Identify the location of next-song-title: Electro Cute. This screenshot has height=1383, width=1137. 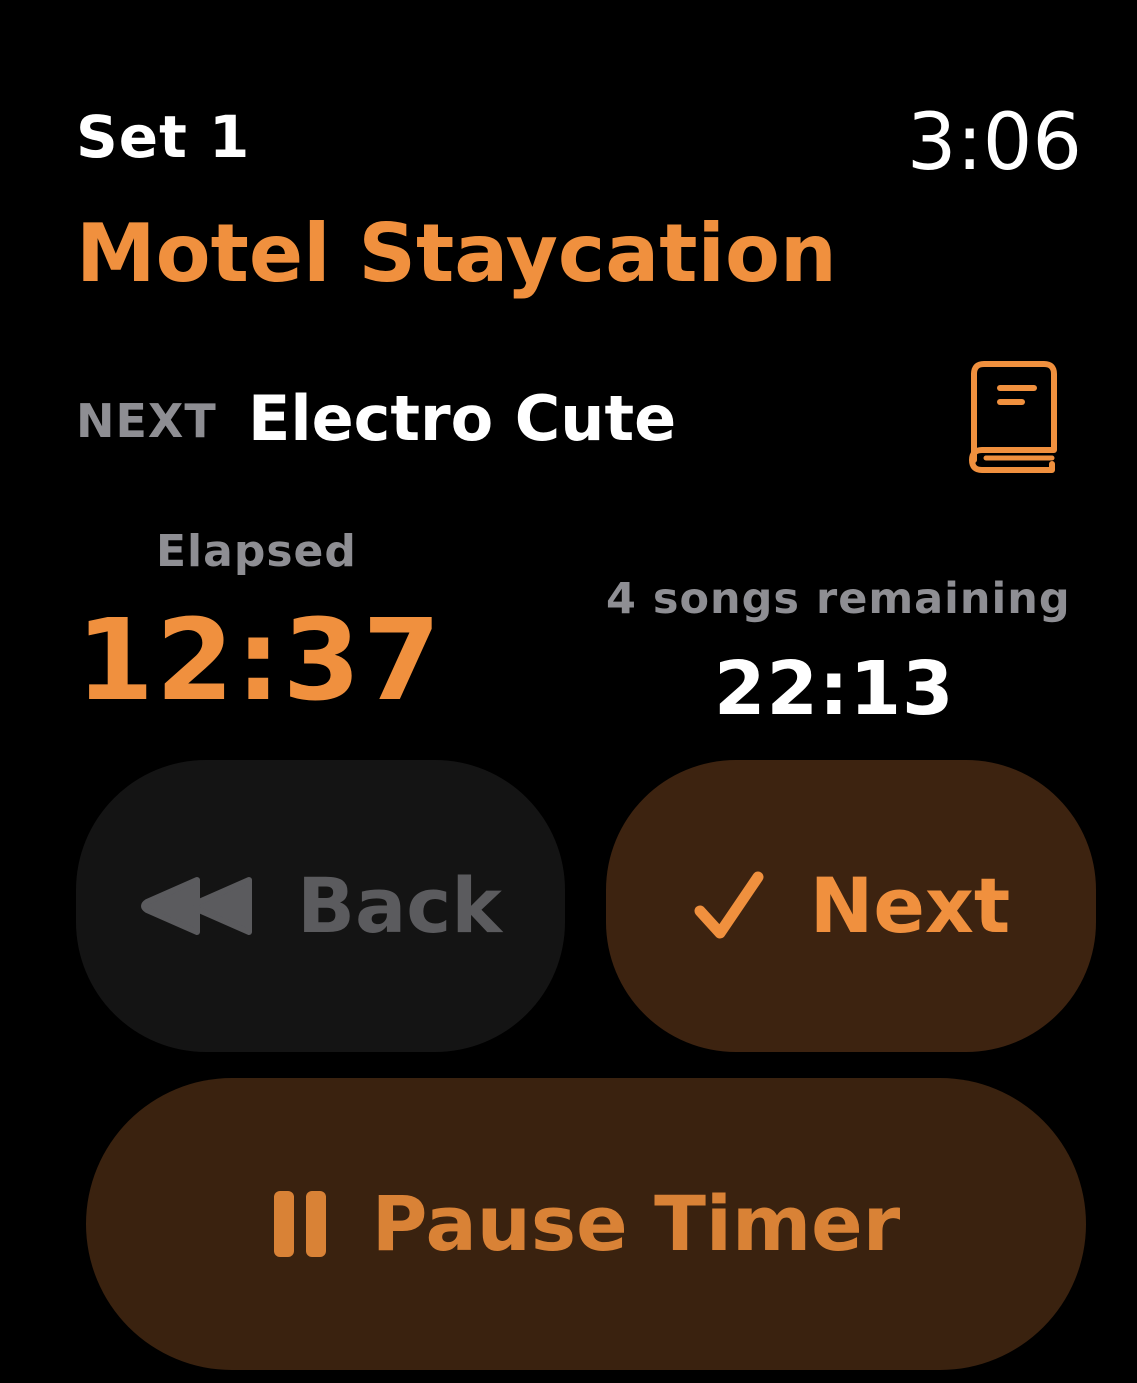
(462, 418).